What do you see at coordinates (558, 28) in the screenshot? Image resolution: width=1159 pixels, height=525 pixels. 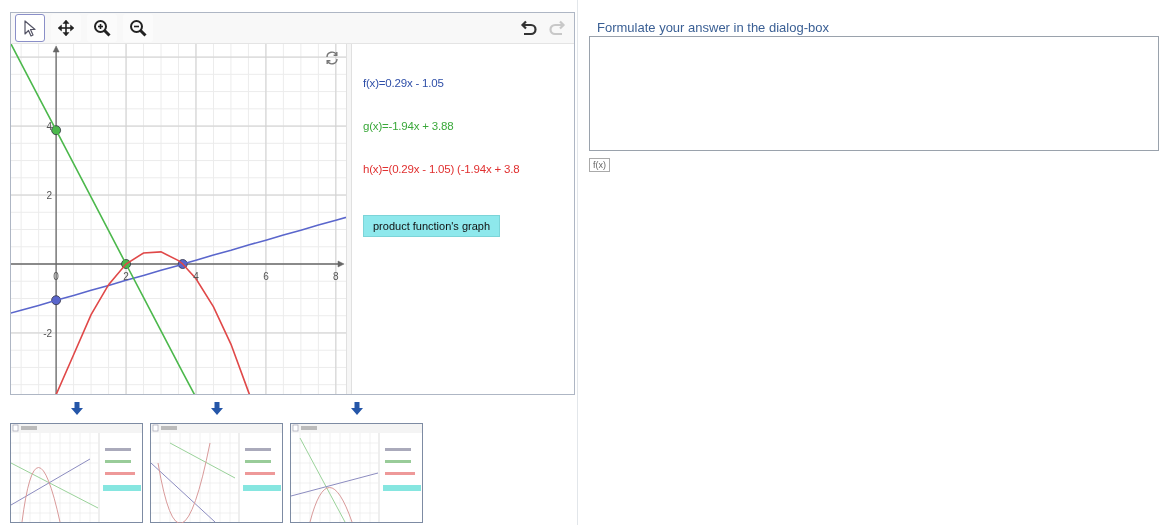 I see `redo-icon` at bounding box center [558, 28].